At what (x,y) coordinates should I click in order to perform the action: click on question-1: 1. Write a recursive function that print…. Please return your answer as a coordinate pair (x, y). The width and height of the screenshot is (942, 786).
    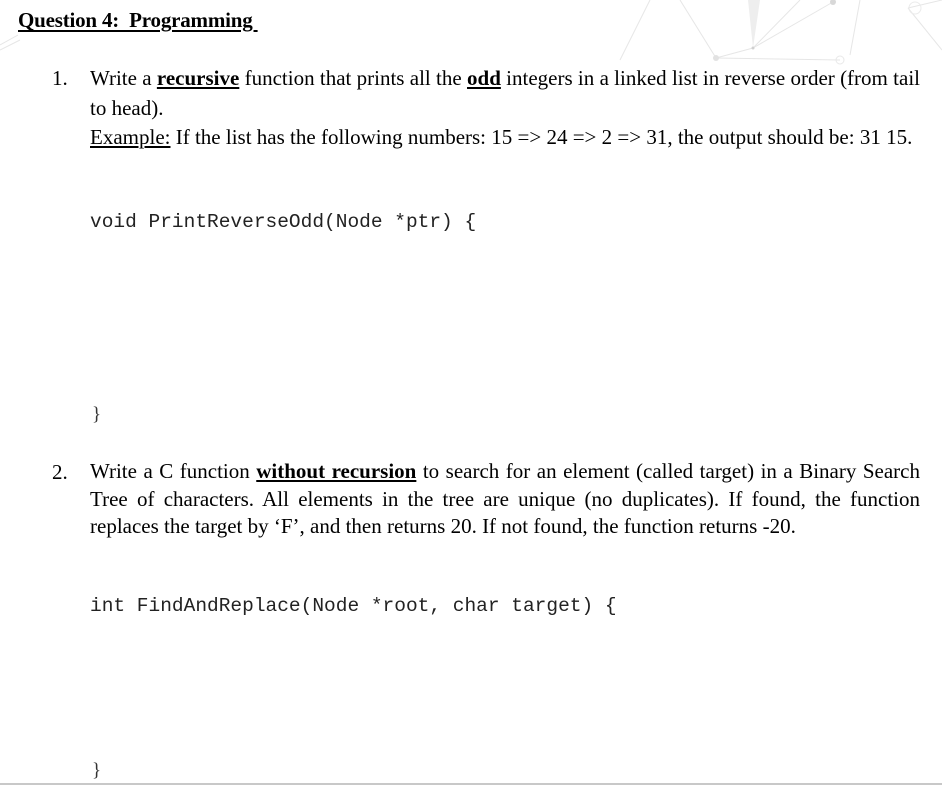
    Looking at the image, I should click on (486, 108).